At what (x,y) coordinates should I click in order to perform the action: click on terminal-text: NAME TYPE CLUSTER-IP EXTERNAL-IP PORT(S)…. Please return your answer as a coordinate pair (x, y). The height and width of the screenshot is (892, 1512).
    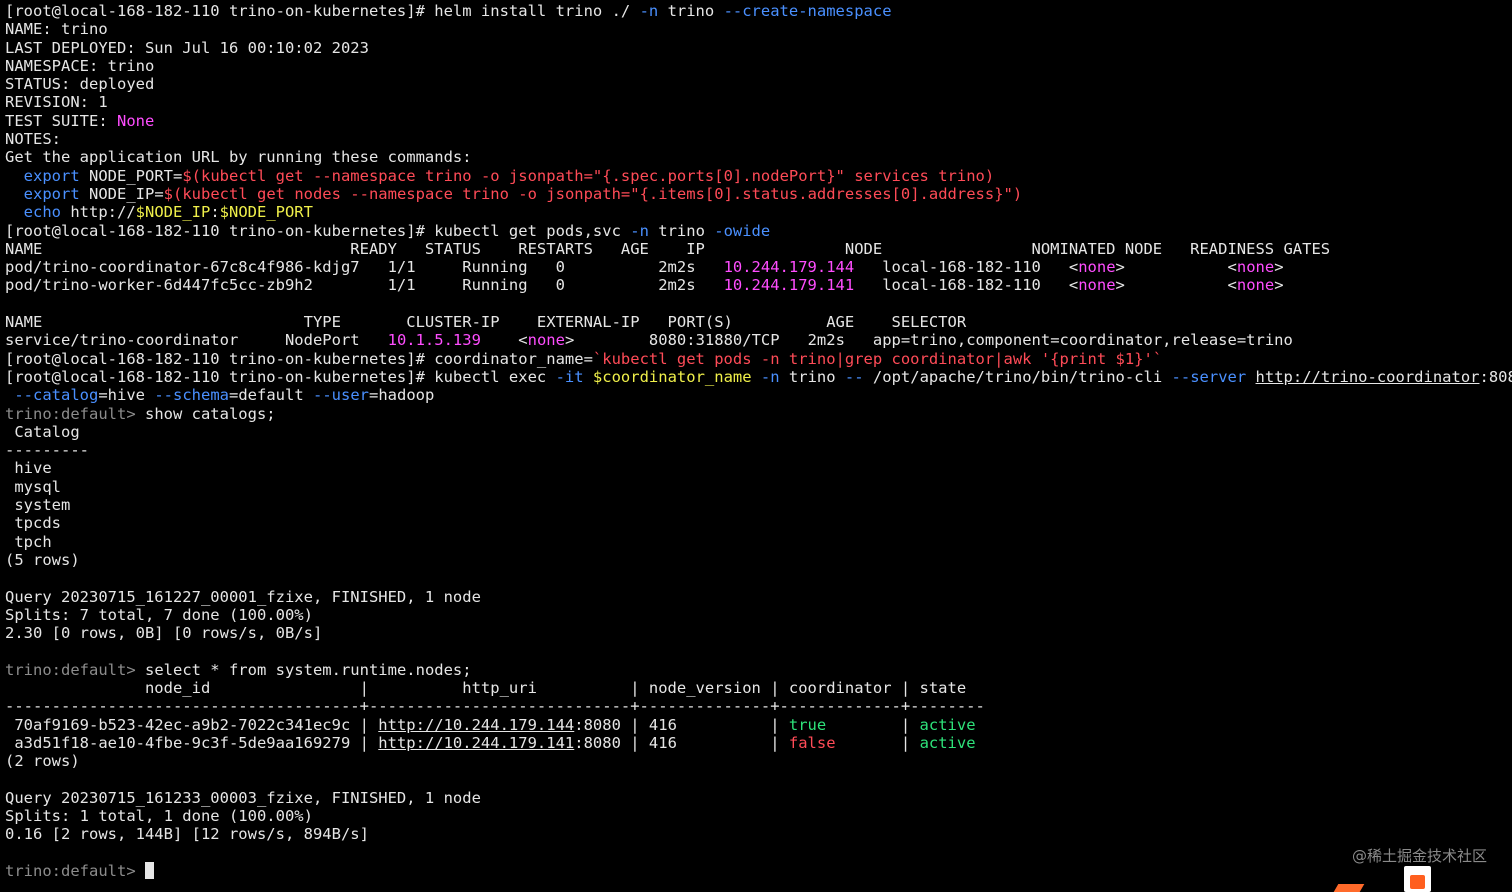
    Looking at the image, I should click on (486, 322).